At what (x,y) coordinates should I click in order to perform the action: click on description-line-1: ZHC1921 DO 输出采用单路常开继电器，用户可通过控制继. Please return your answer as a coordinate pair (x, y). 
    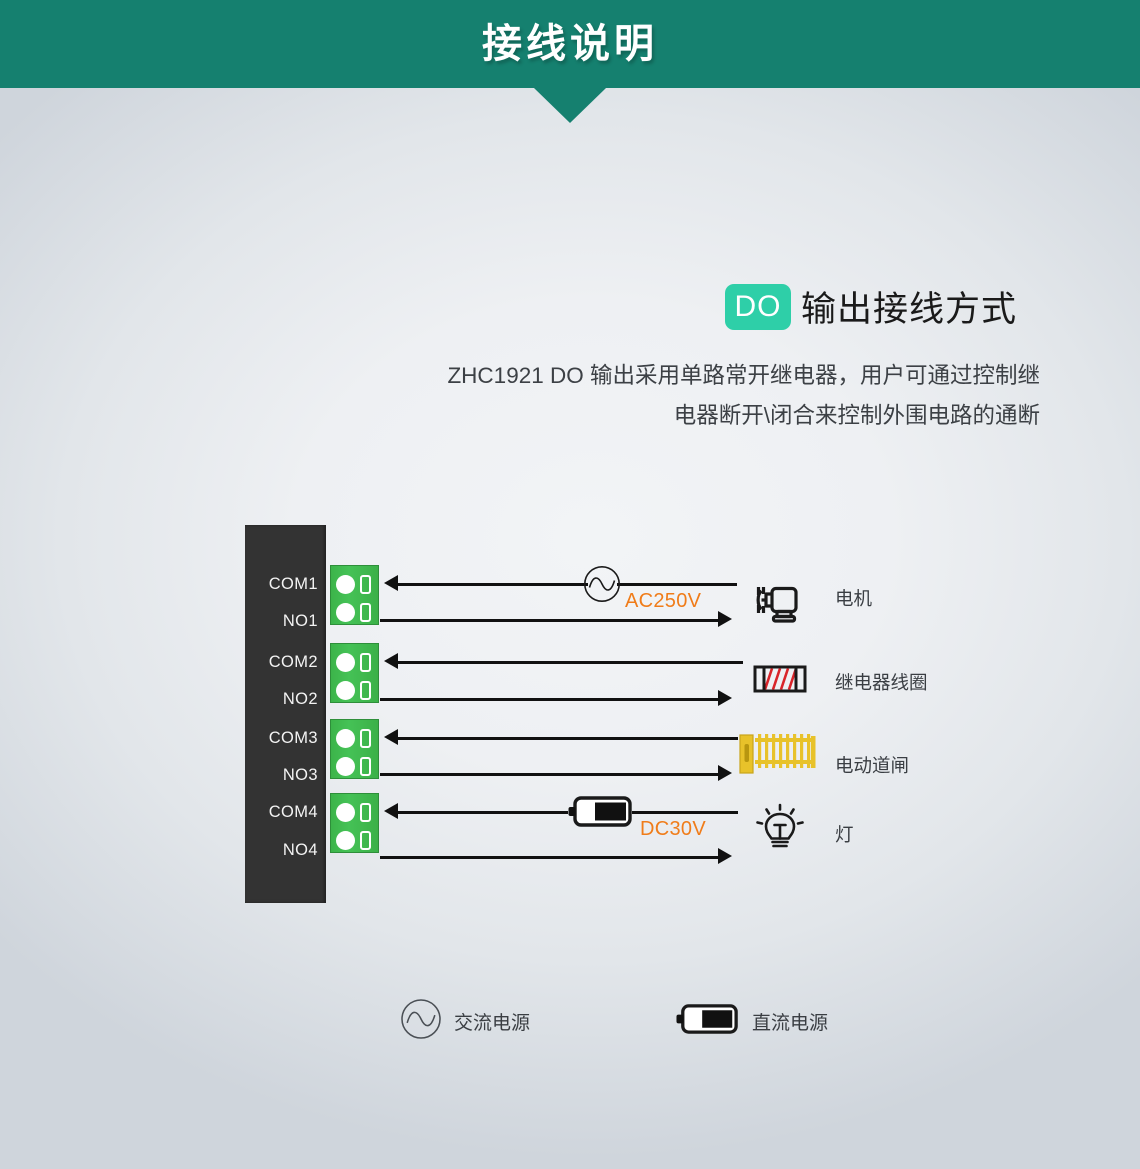
    Looking at the image, I should click on (743, 375).